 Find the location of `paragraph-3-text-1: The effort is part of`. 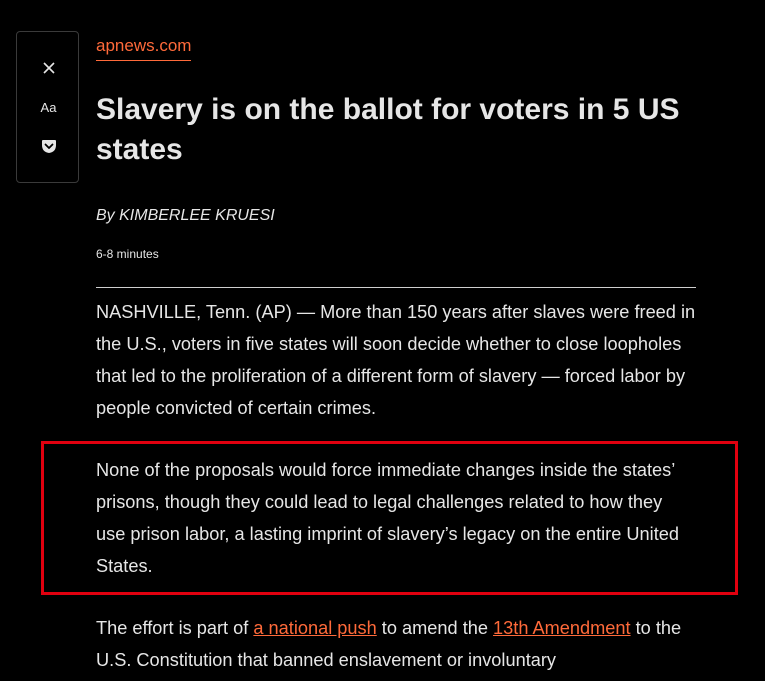

paragraph-3-text-1: The effort is part of is located at coordinates (175, 628).